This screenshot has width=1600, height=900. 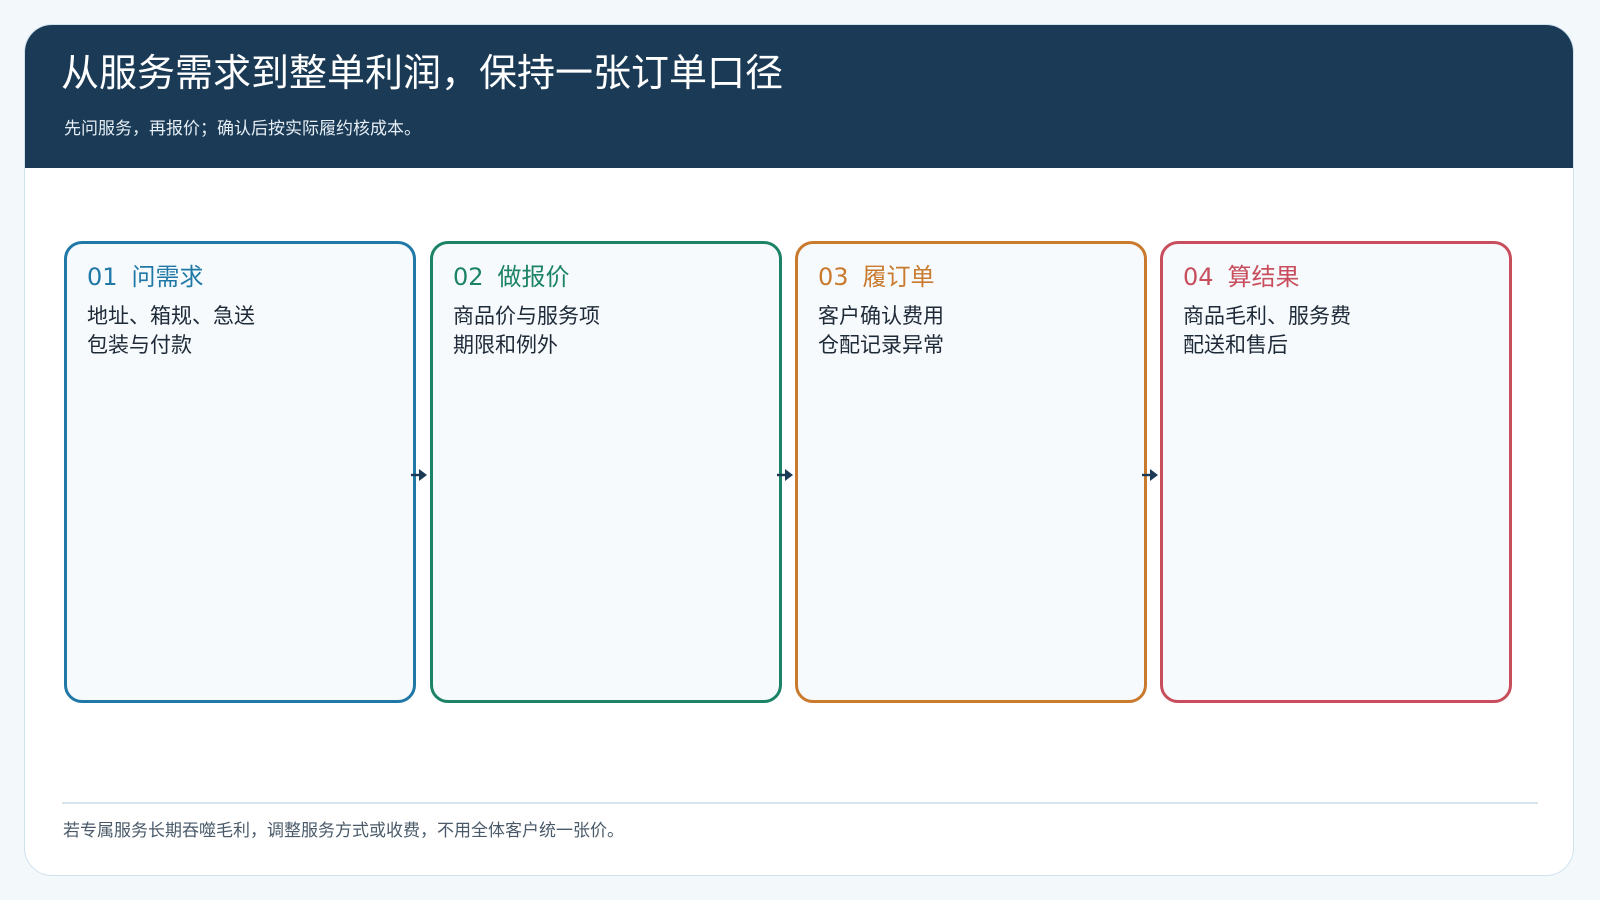 I want to click on step-detail-line: 商品毛利、服务费, so click(x=1267, y=316).